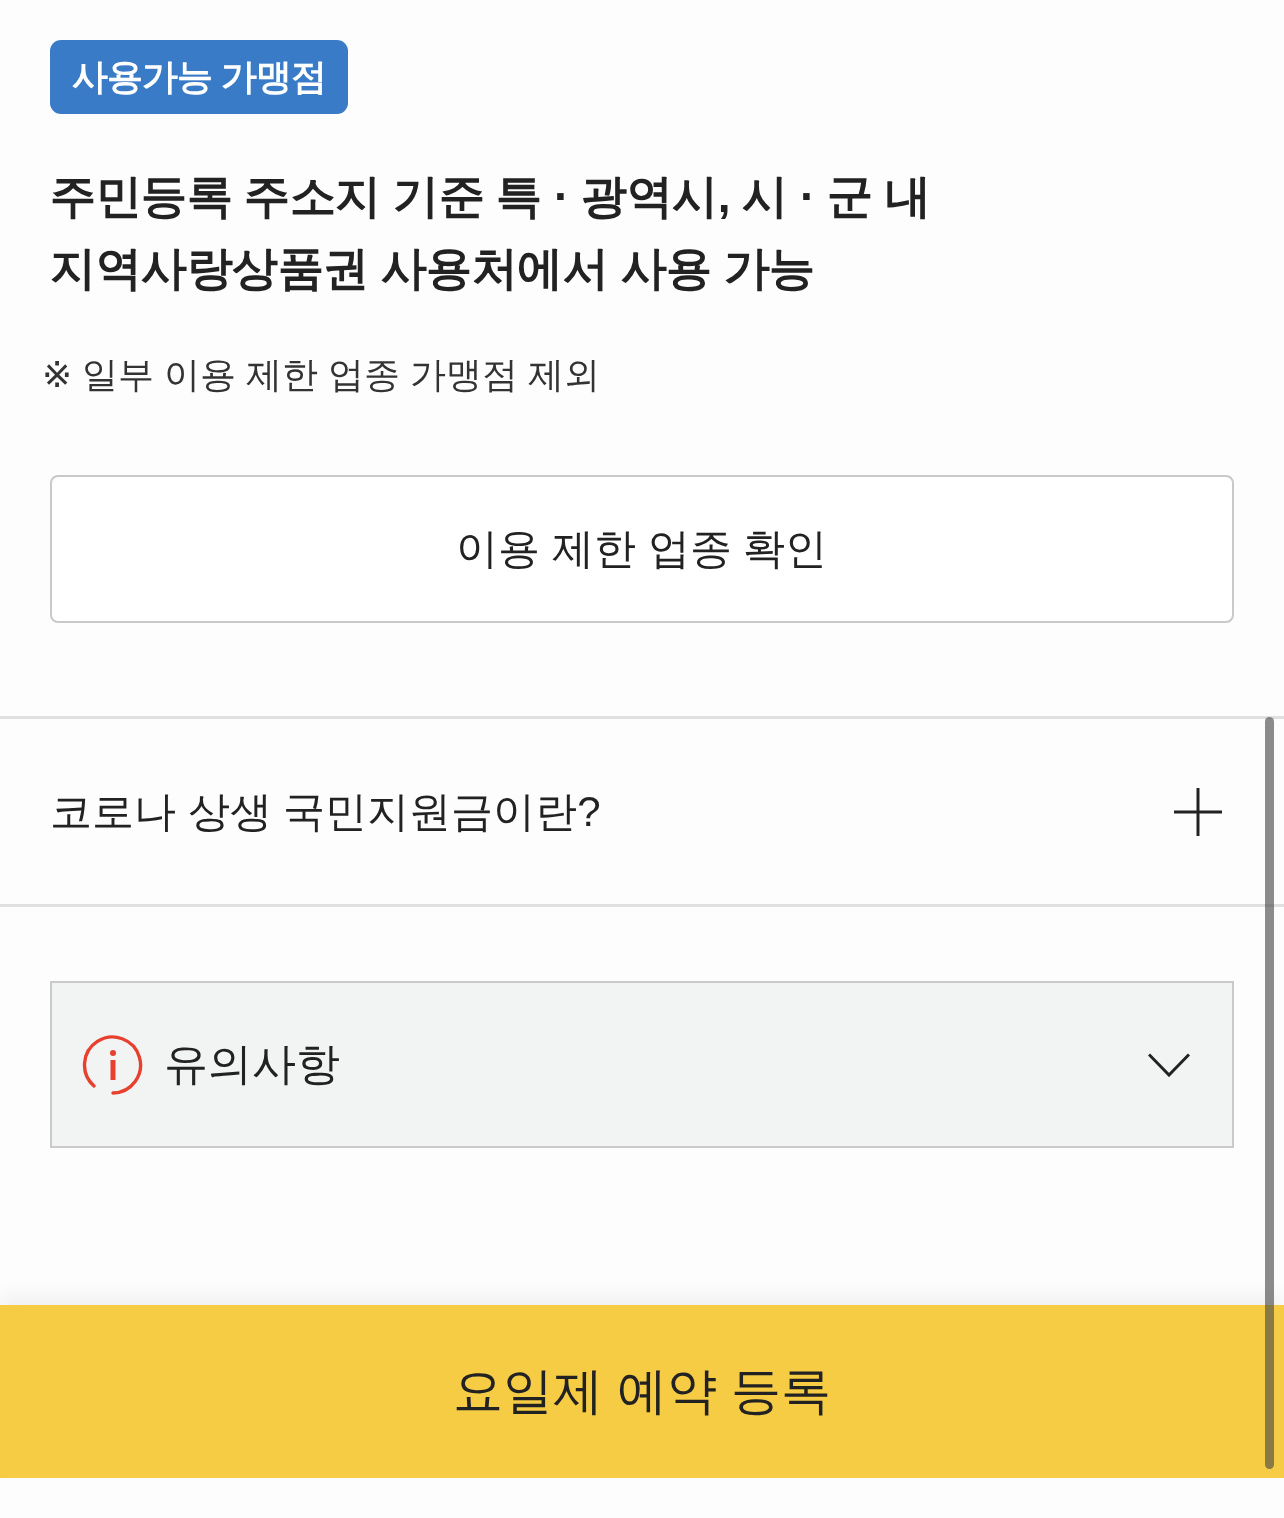 This screenshot has height=1518, width=1284. What do you see at coordinates (642, 1064) in the screenshot?
I see `notice-accordion: 유의사항` at bounding box center [642, 1064].